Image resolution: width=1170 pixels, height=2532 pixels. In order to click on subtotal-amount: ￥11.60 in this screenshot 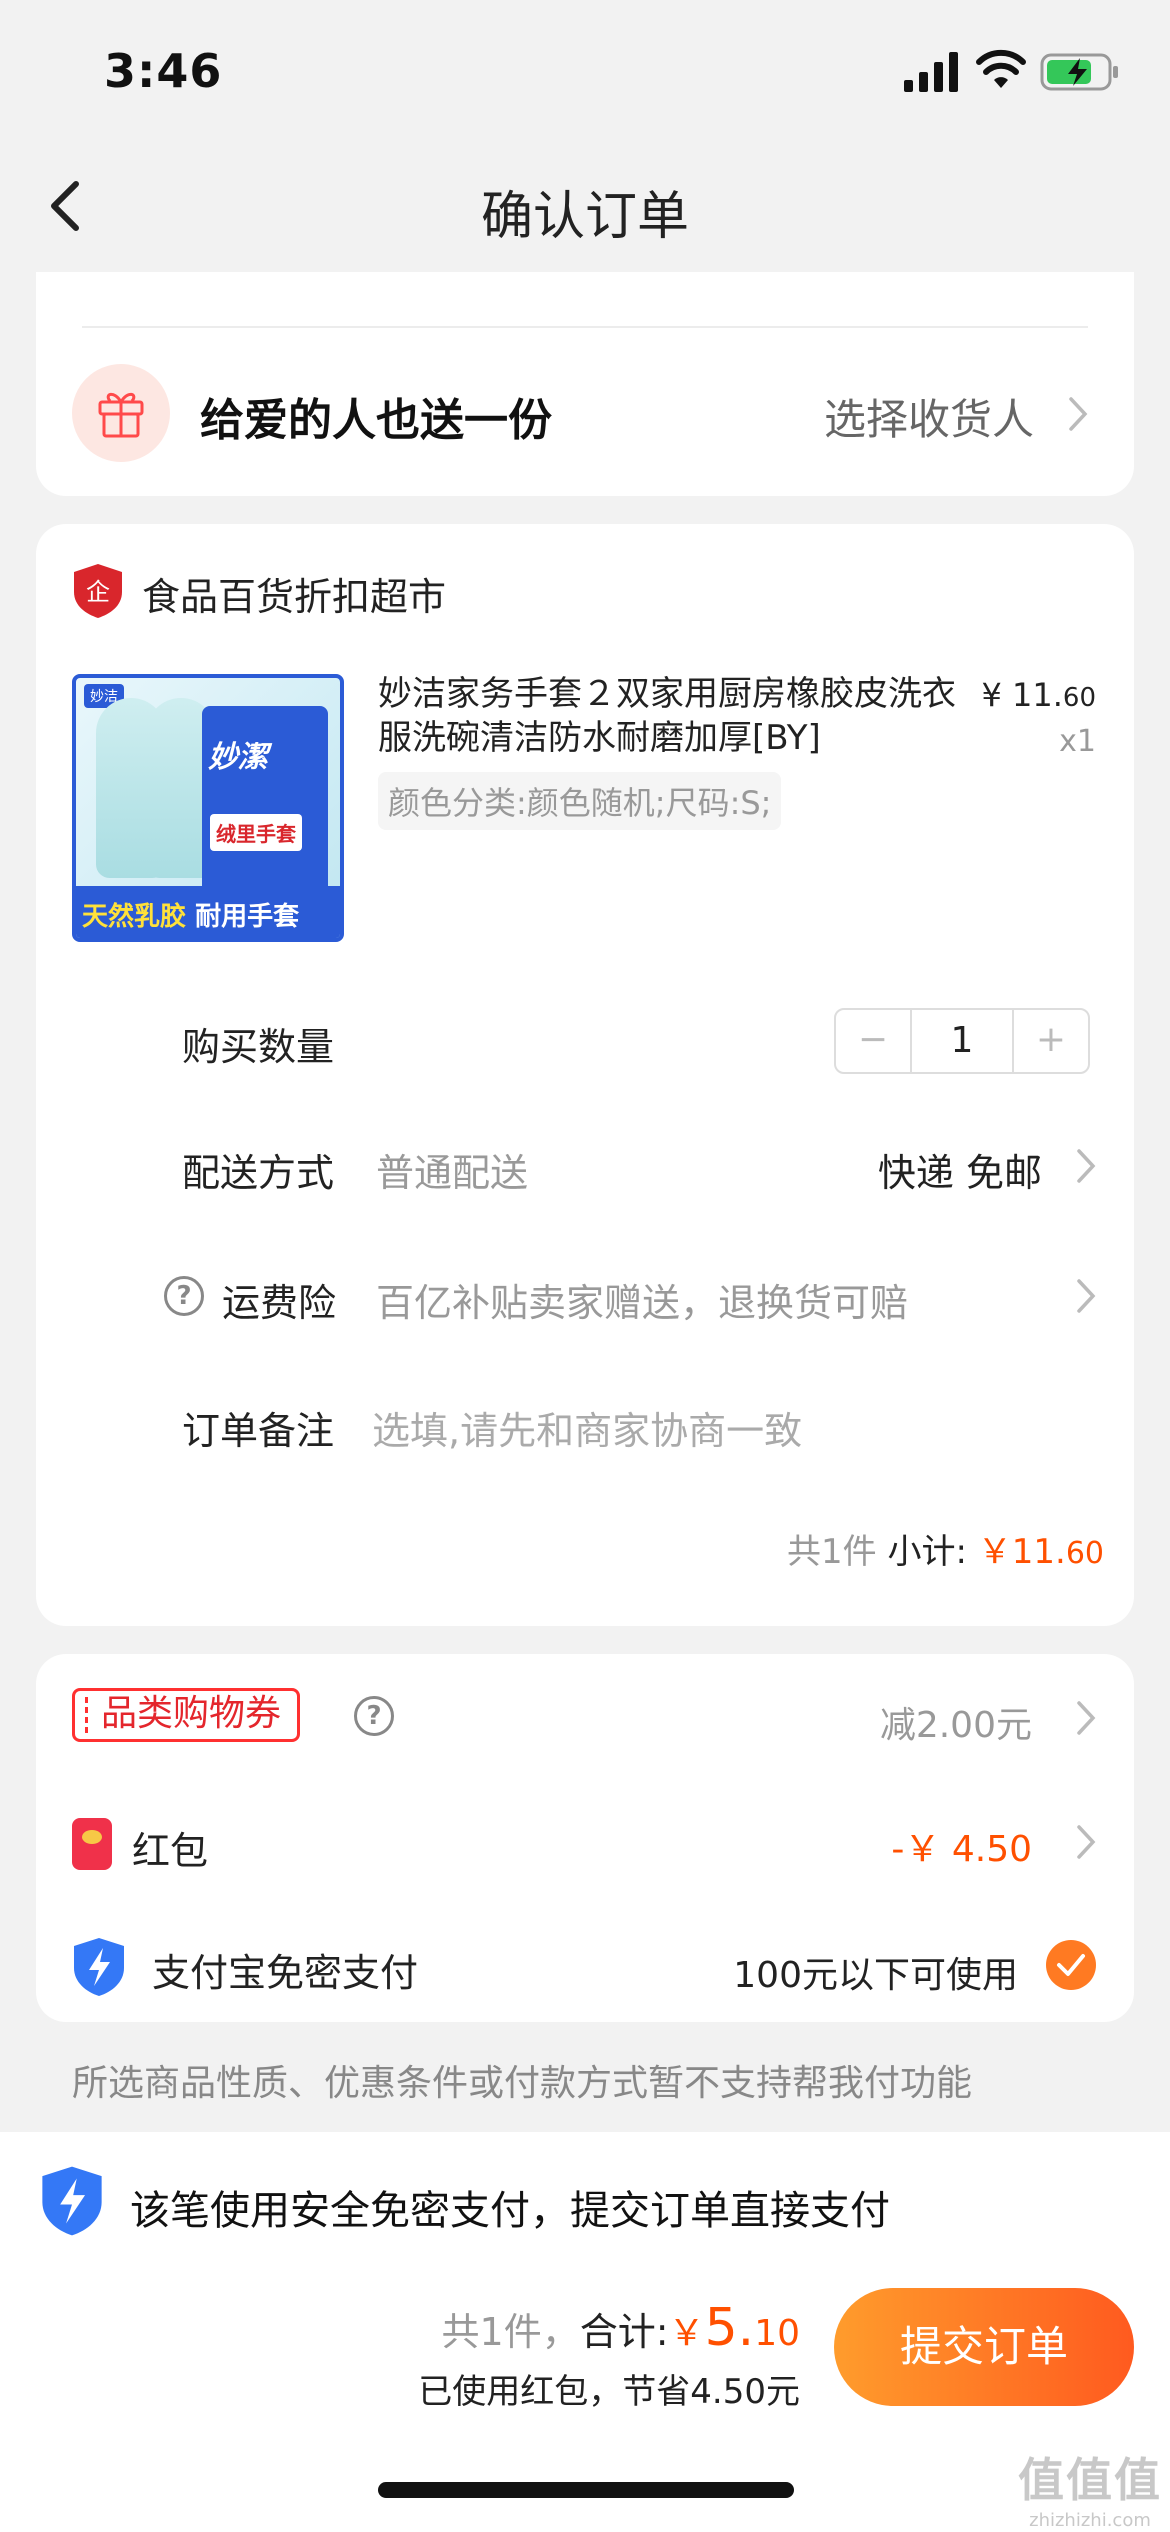, I will do `click(1041, 1552)`.